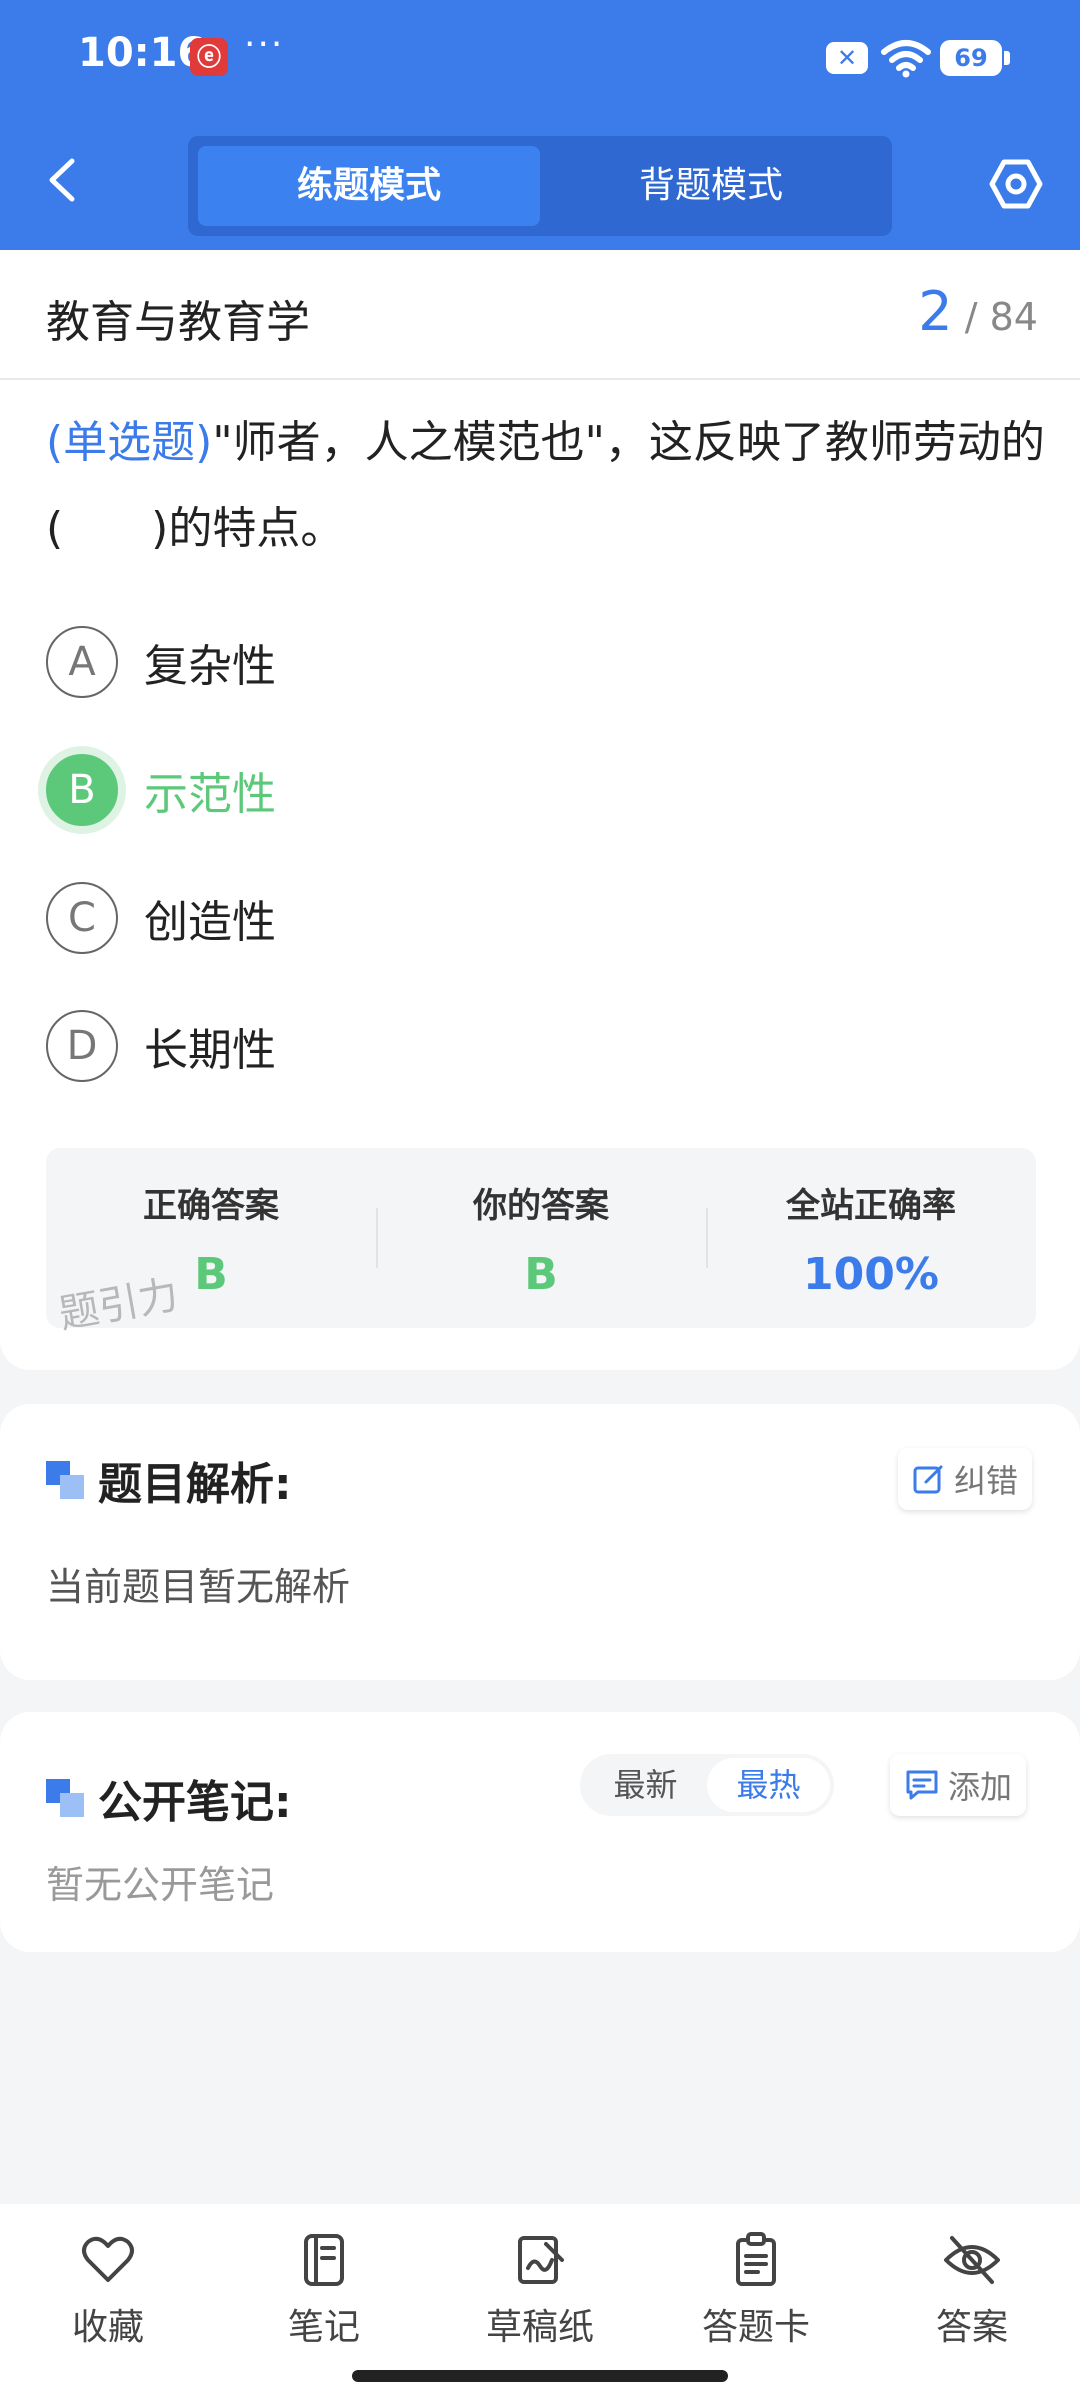 The width and height of the screenshot is (1080, 2400). I want to click on report-error-label: 纠错, so click(986, 1481).